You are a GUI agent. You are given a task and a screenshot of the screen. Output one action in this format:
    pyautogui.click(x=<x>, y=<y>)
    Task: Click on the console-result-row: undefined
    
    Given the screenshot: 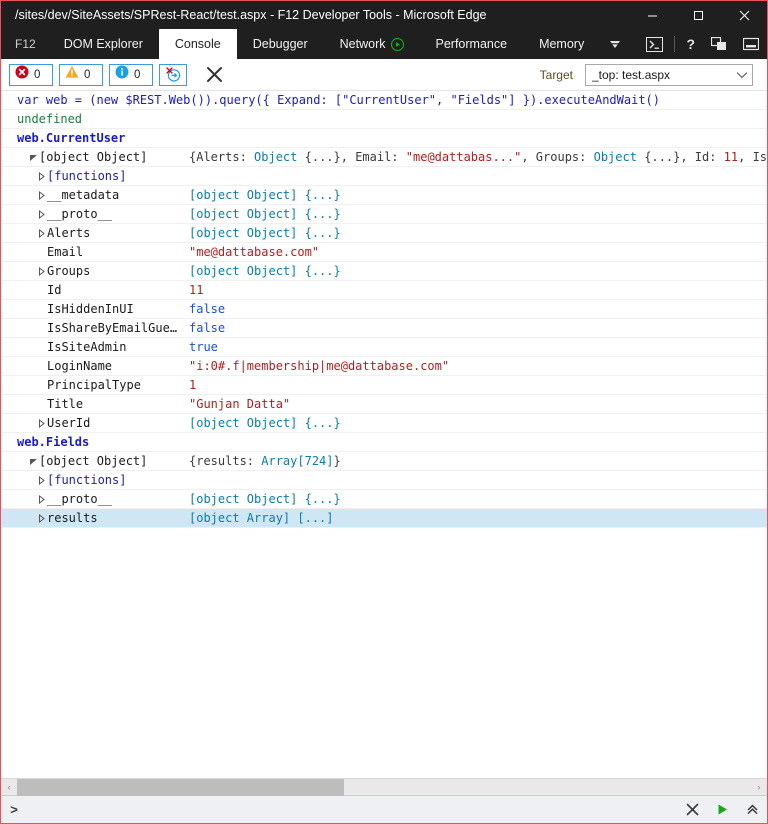 What is the action you would take?
    pyautogui.click(x=384, y=119)
    